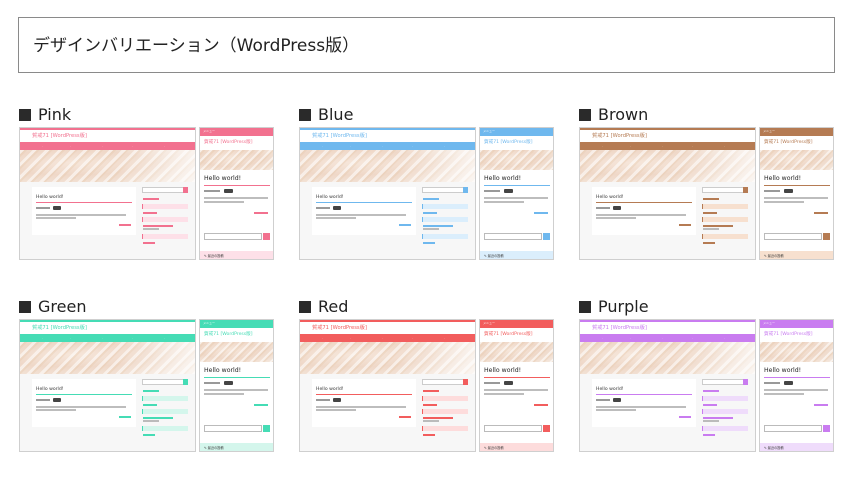 This screenshot has height=490, width=858. I want to click on mobile-category-badge, so click(788, 383).